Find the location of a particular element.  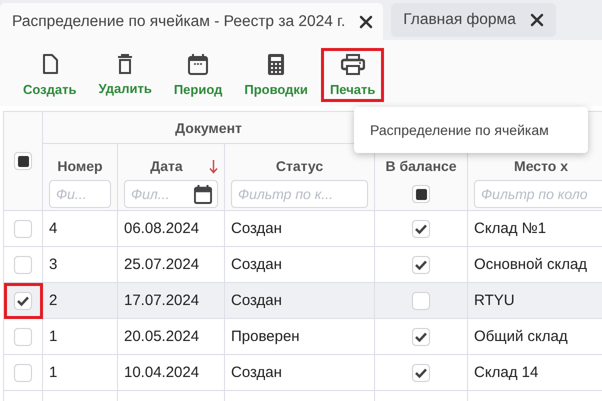

toolbar-button: Проводки is located at coordinates (276, 75).